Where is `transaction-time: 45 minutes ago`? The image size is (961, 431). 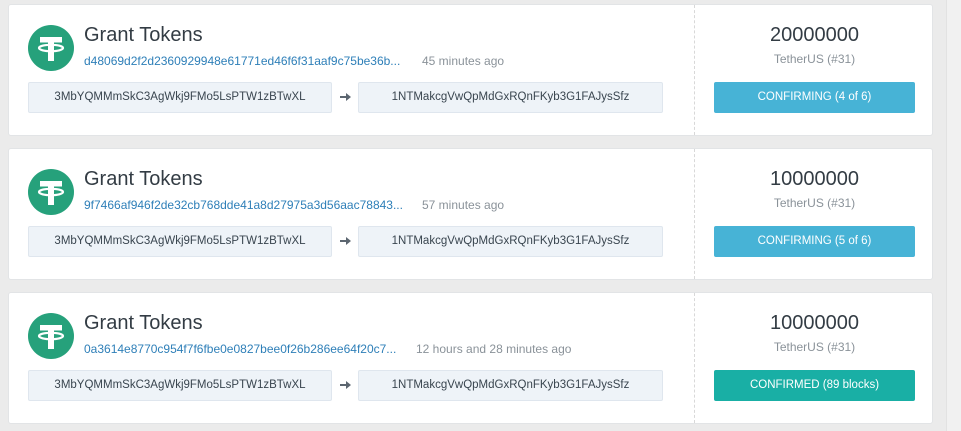
transaction-time: 45 minutes ago is located at coordinates (463, 61).